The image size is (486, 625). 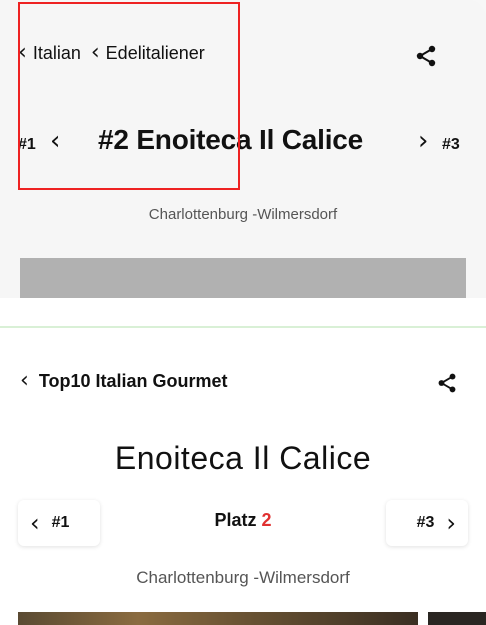 I want to click on next-rank-button: #3 ›, so click(x=427, y=523).